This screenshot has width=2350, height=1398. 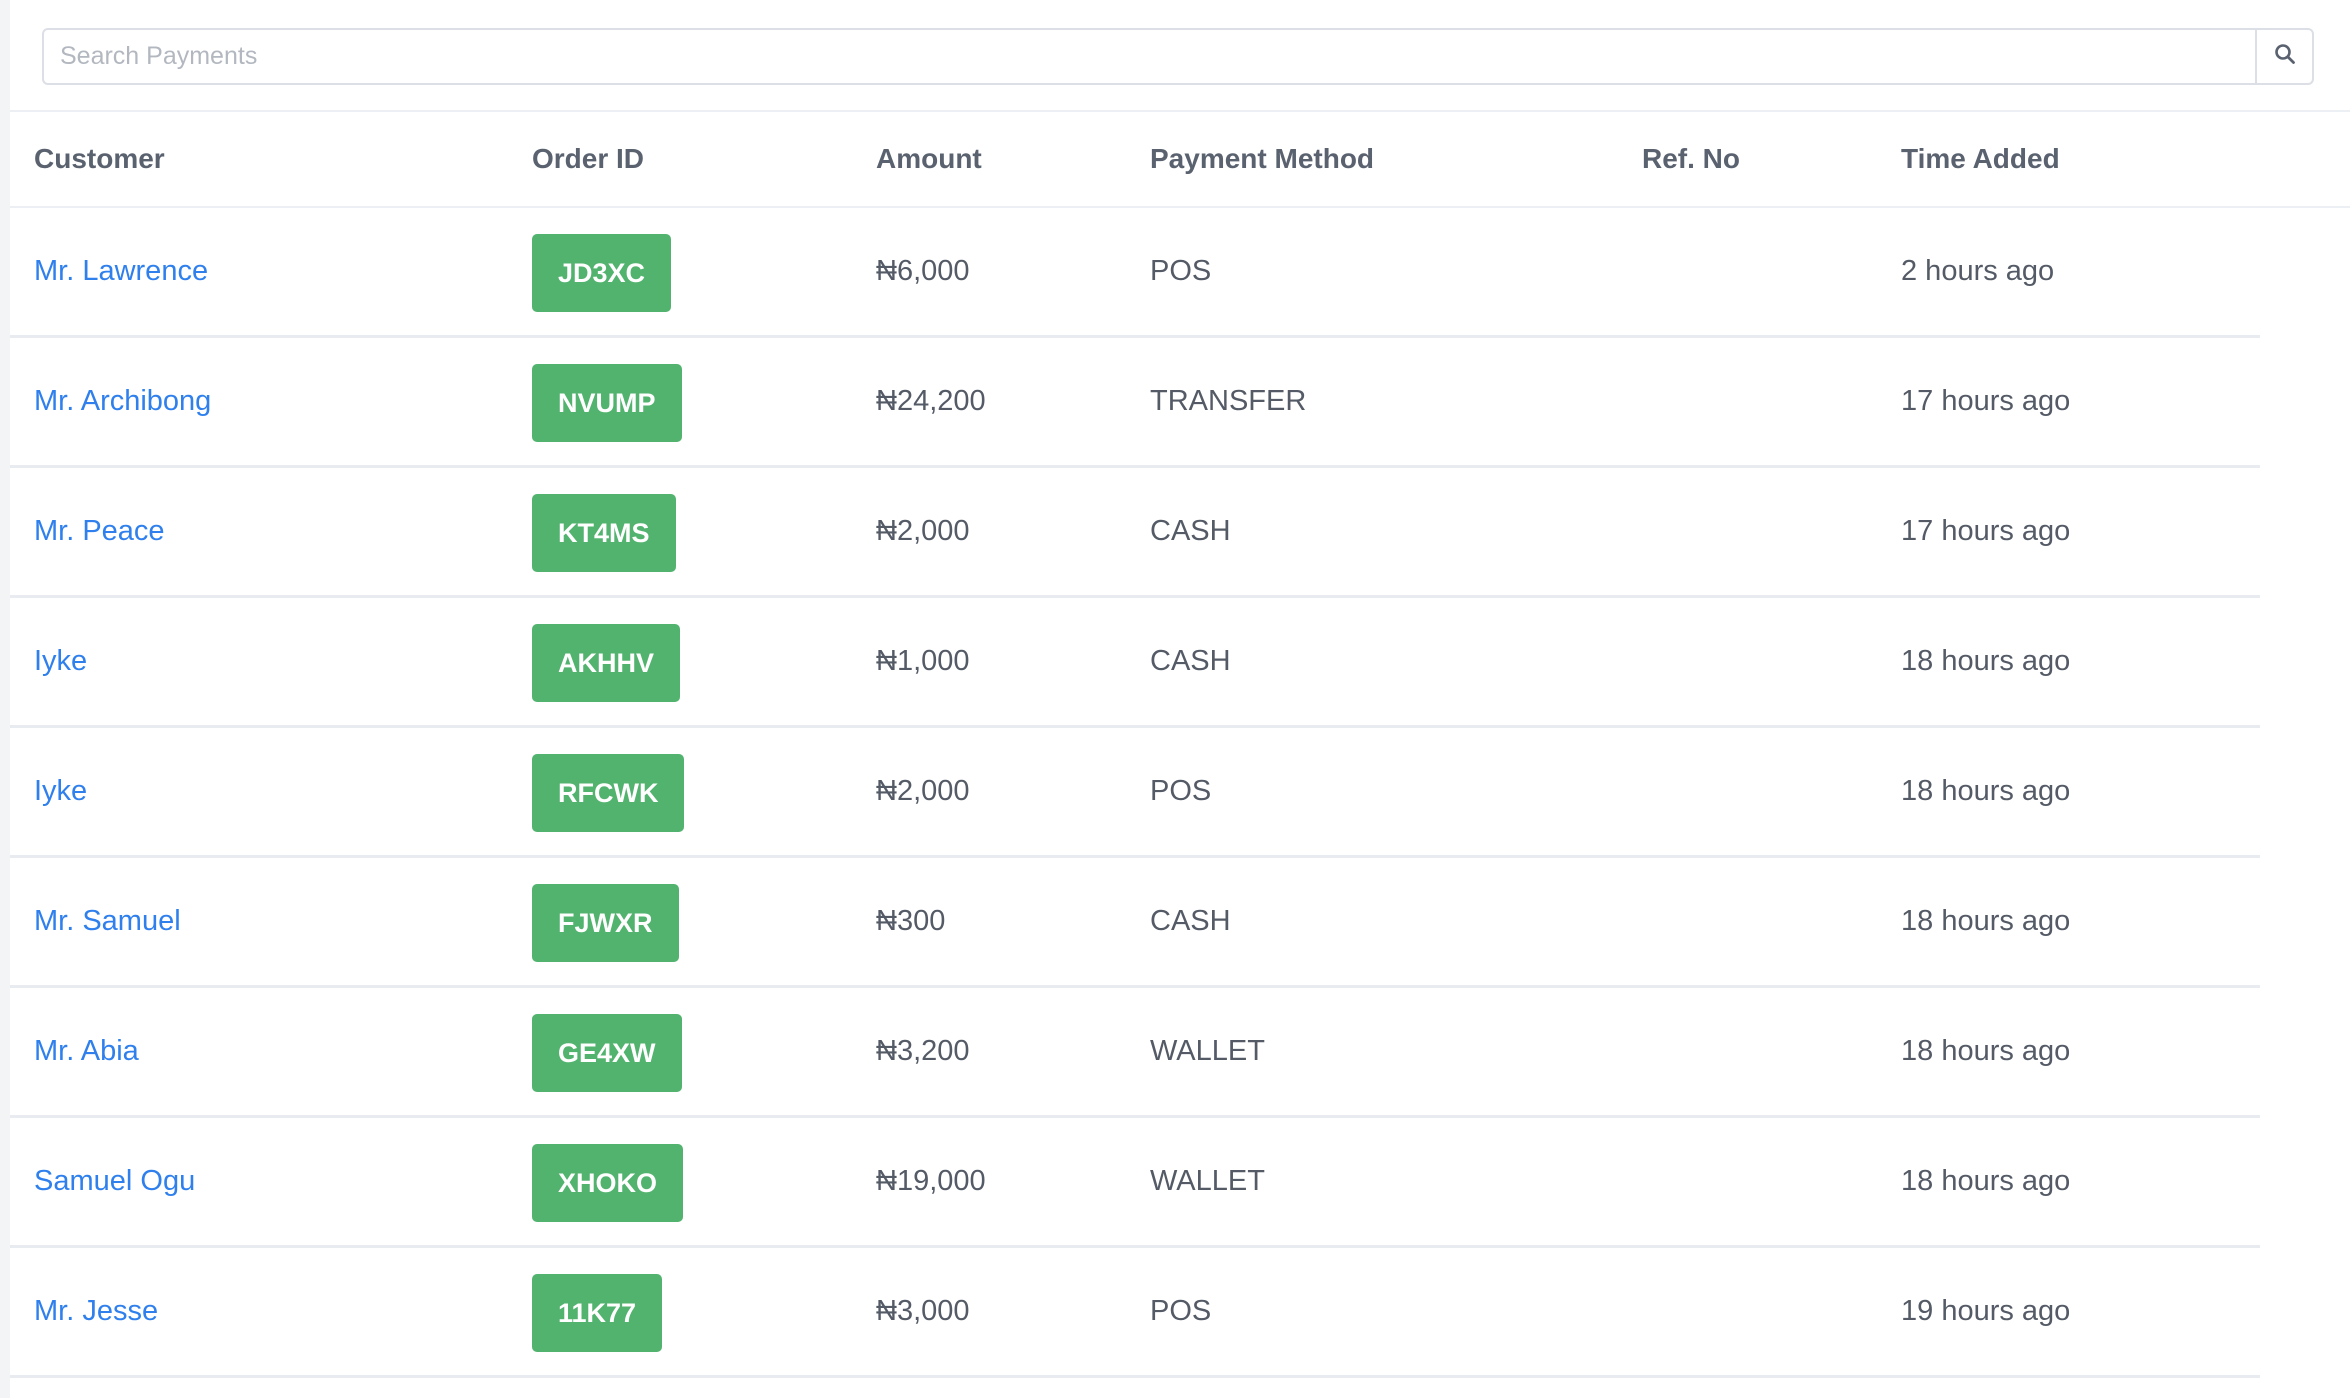 What do you see at coordinates (604, 533) in the screenshot?
I see `order-id-badge: KT4MS` at bounding box center [604, 533].